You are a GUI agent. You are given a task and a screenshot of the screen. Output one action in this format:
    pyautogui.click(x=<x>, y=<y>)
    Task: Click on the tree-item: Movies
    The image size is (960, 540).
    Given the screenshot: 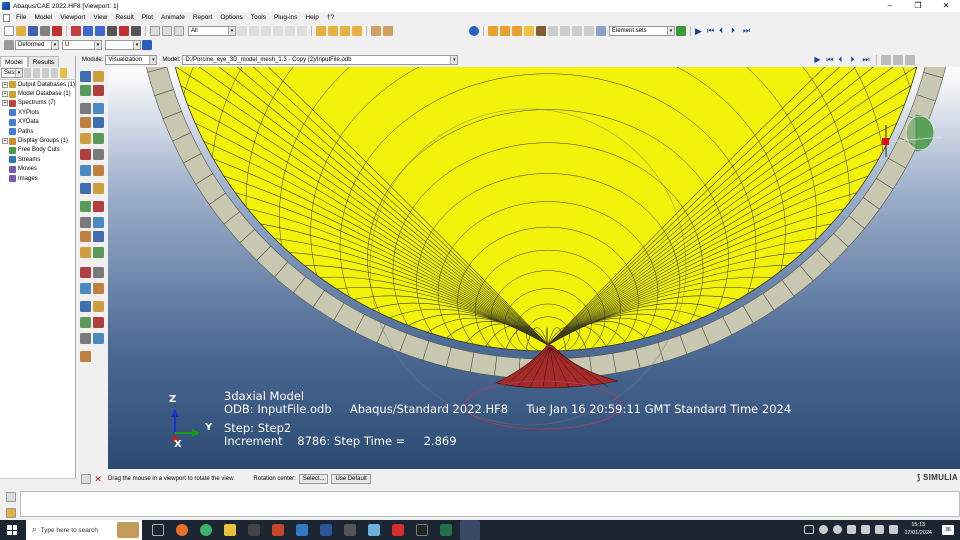 What is the action you would take?
    pyautogui.click(x=37, y=169)
    